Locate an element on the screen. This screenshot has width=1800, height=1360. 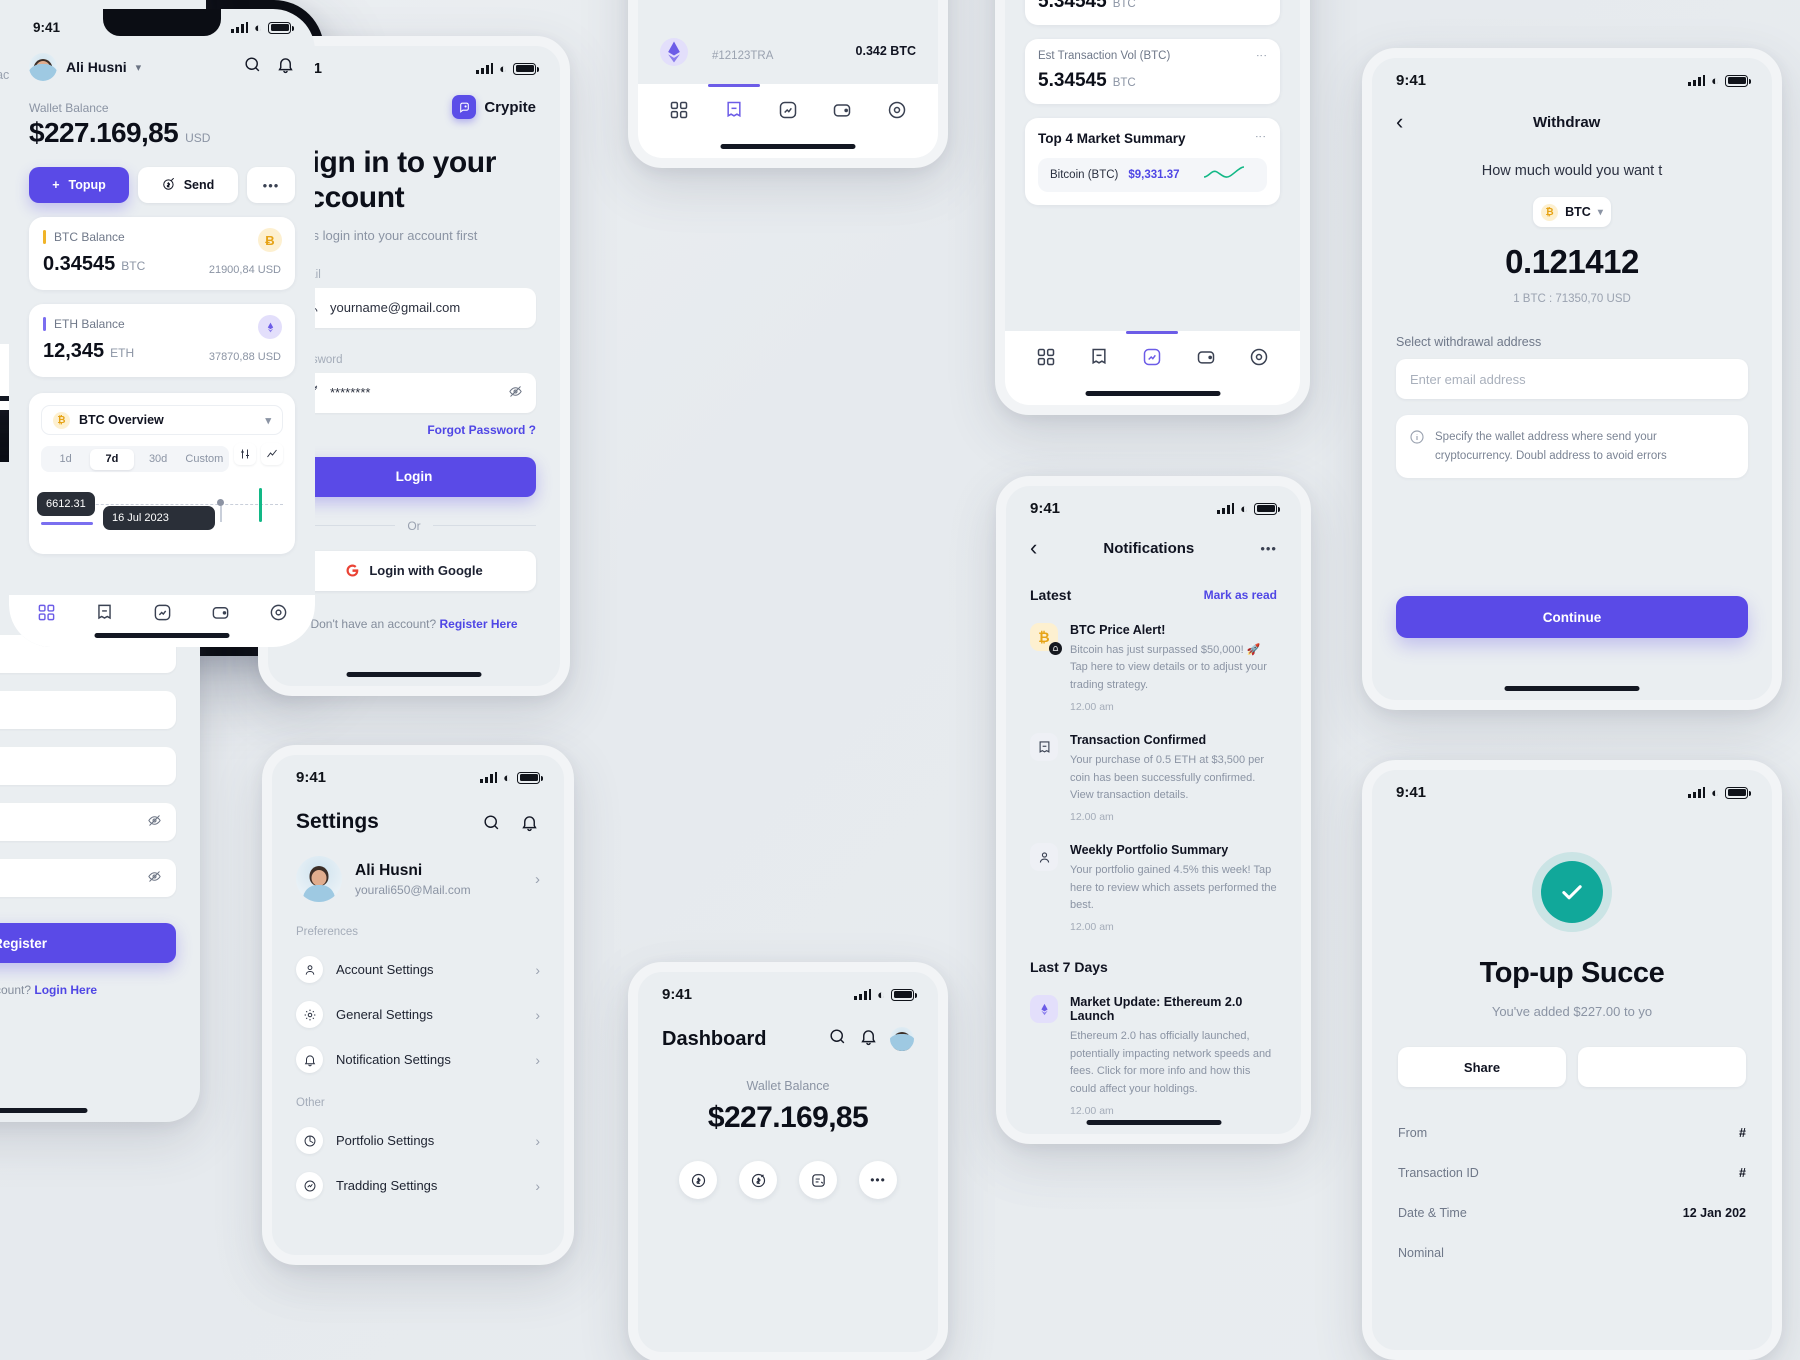
register-here-link: Register Here is located at coordinates (479, 624).